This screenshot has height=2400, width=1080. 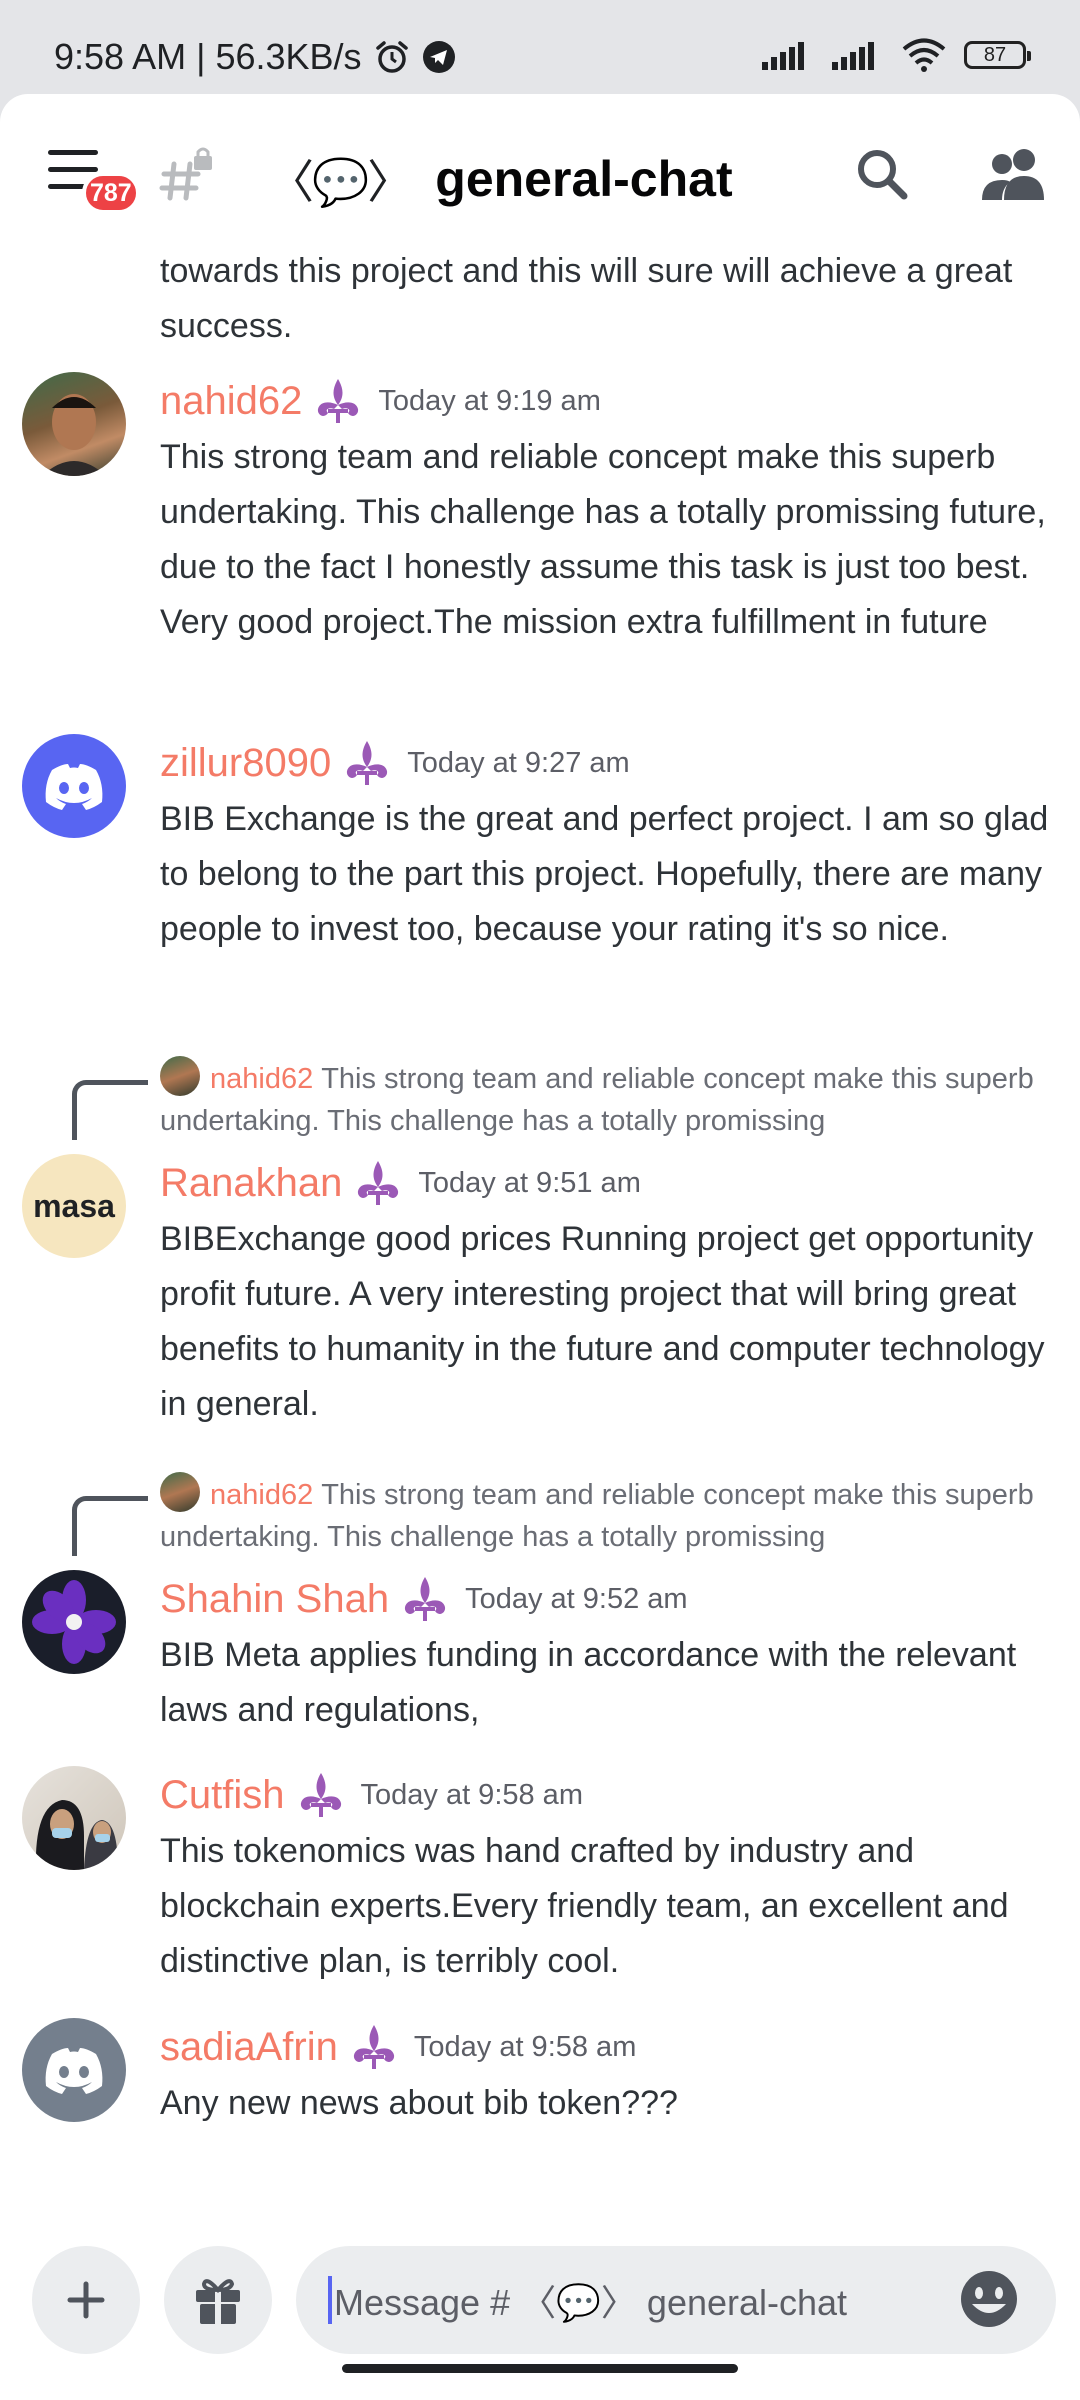 What do you see at coordinates (540, 2368) in the screenshot?
I see `home-indicator` at bounding box center [540, 2368].